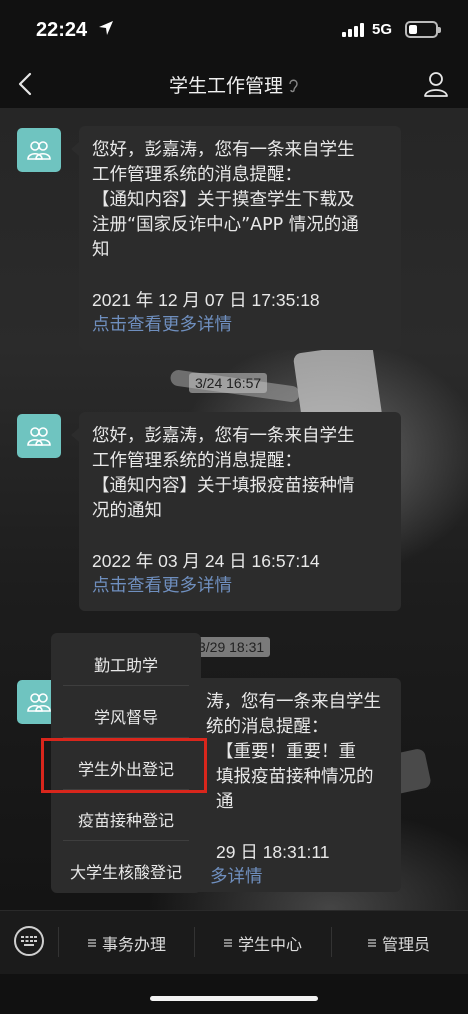  What do you see at coordinates (127, 511) in the screenshot?
I see `message-line: 况的通知` at bounding box center [127, 511].